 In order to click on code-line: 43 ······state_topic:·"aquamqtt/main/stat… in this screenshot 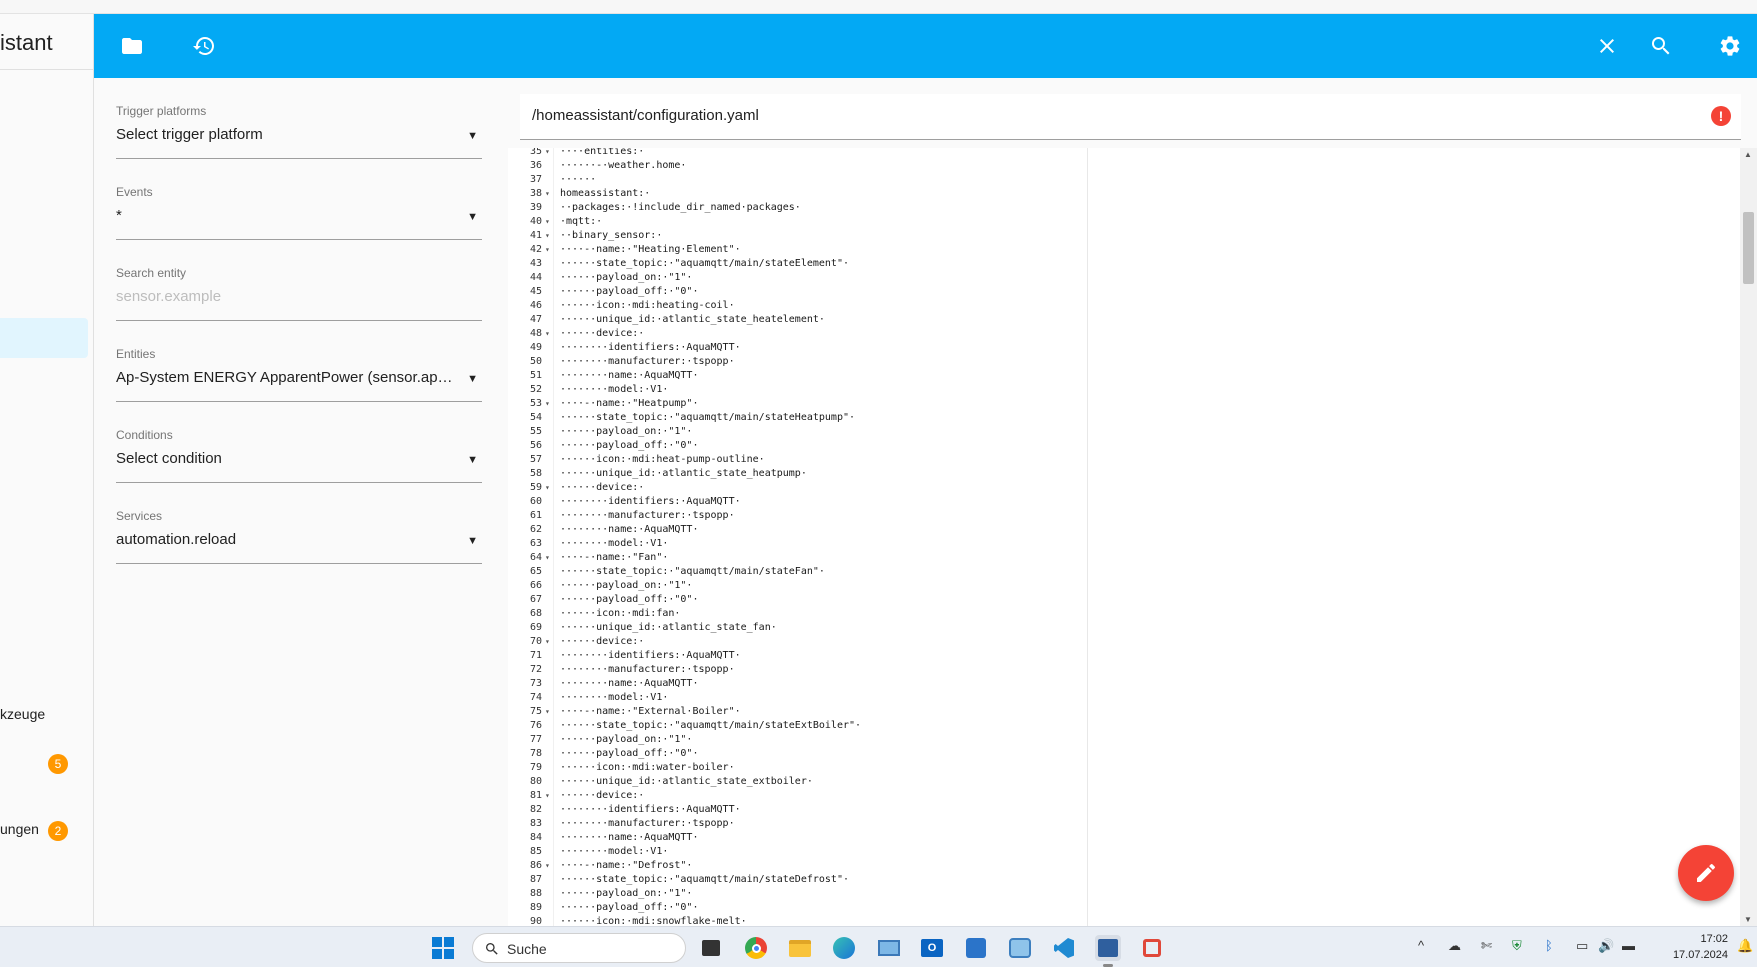, I will do `click(1124, 264)`.